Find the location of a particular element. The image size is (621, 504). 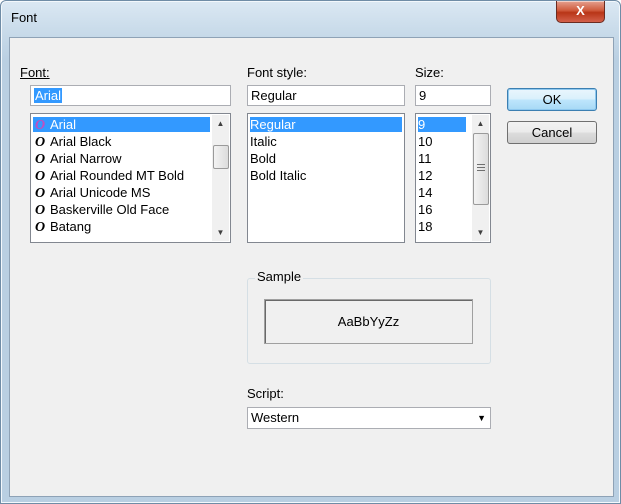

font-list-item: O Arial Rounded MT Bold is located at coordinates (121, 175).